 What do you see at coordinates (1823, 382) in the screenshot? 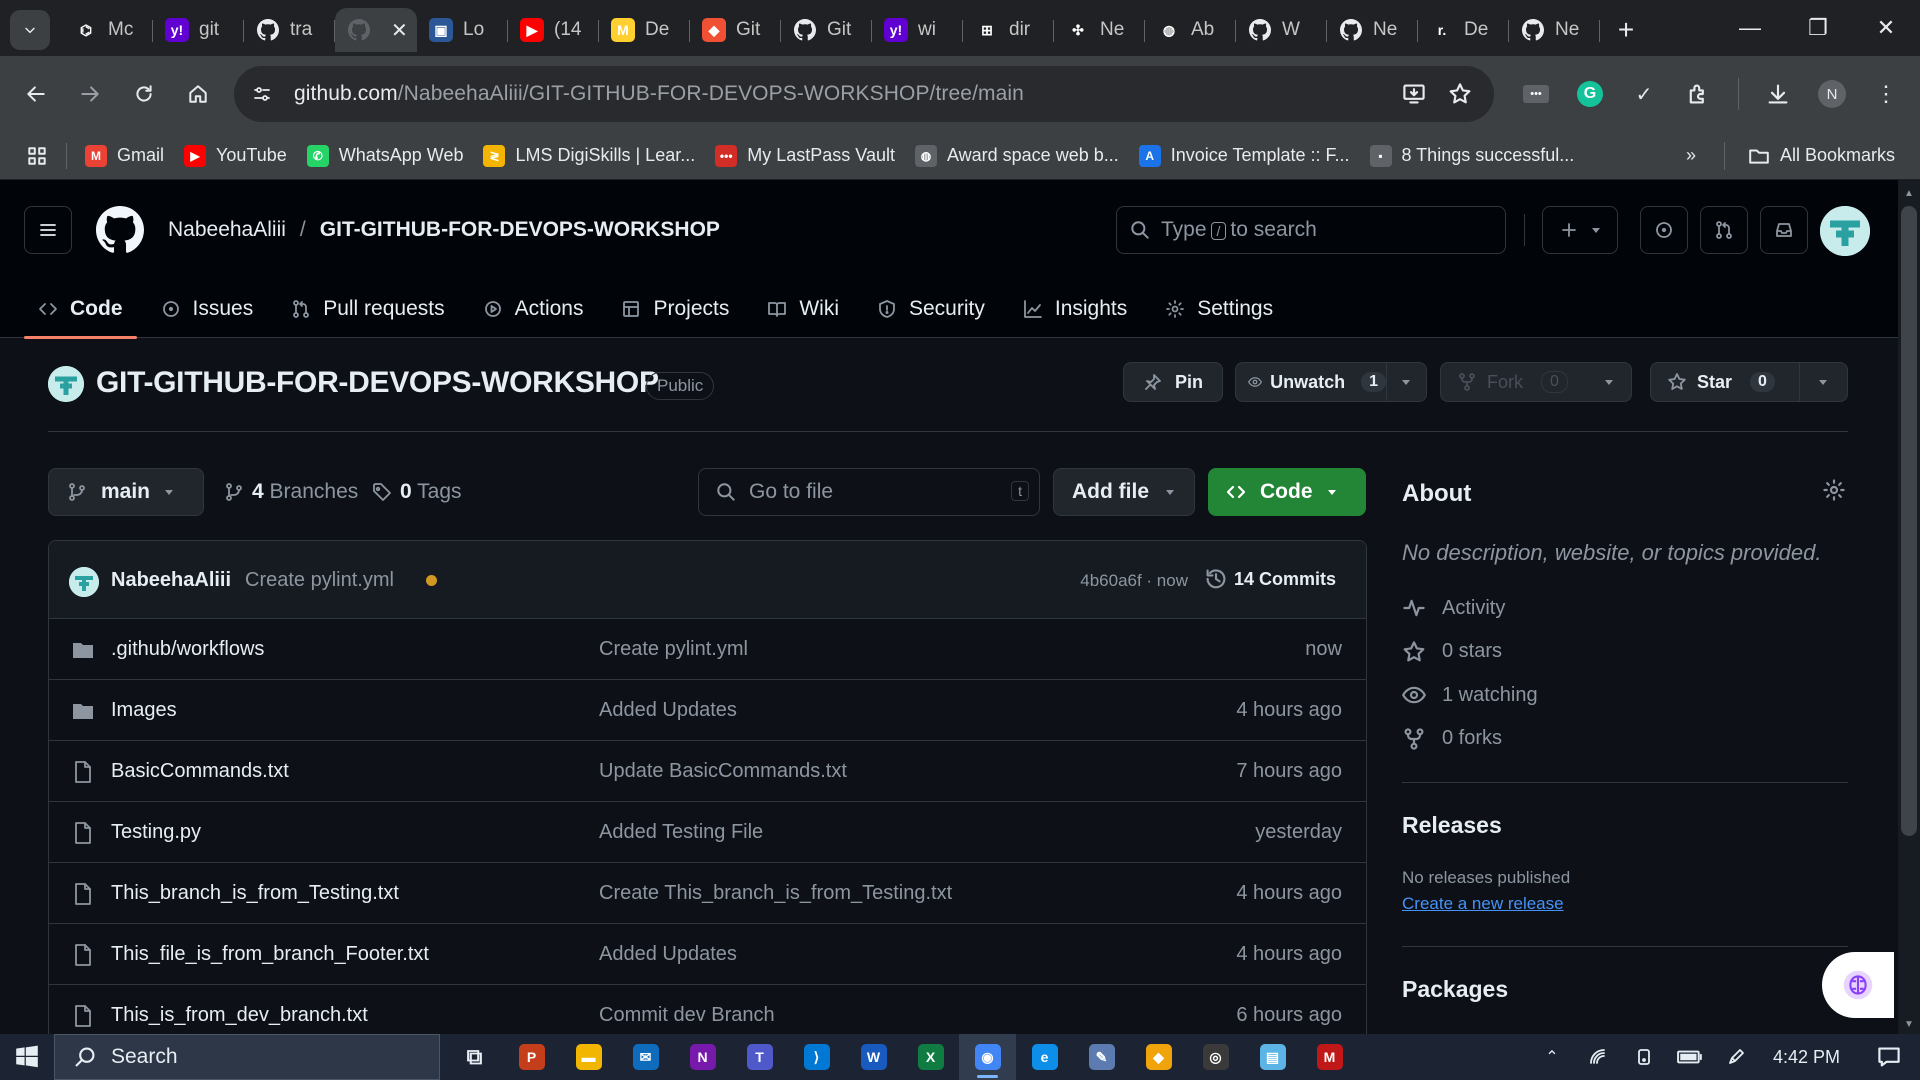
I see `star-dropdown-button` at bounding box center [1823, 382].